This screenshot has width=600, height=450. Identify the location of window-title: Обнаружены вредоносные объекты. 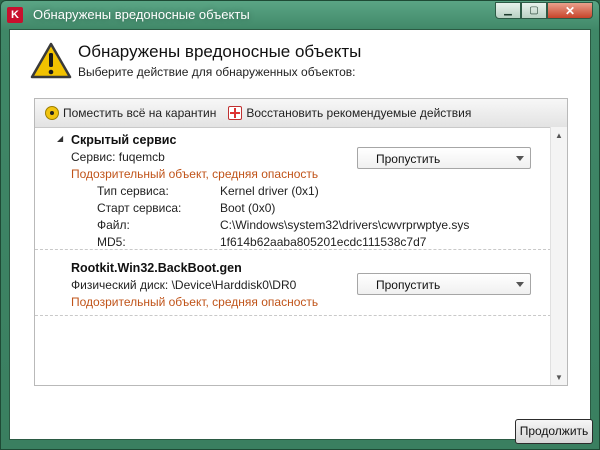
(141, 14).